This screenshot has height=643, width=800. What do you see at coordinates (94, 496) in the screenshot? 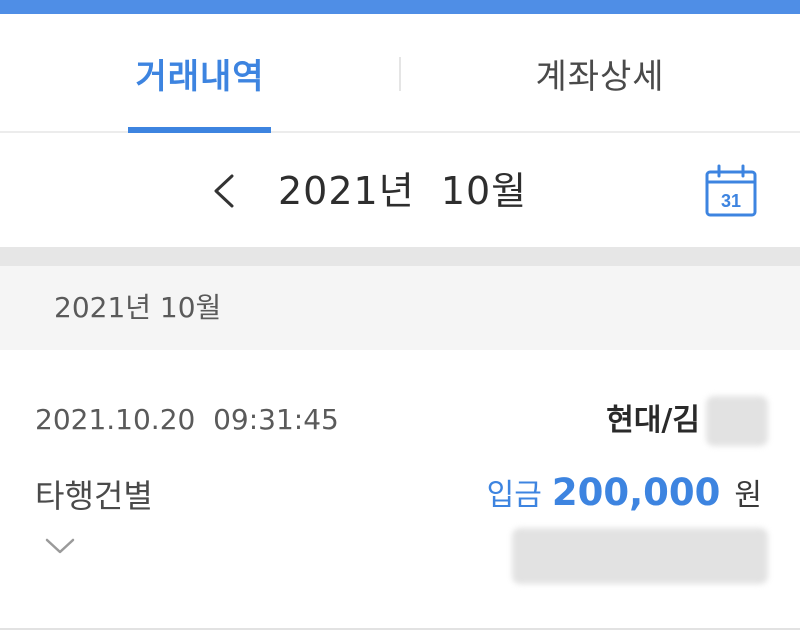
I see `transaction-type: 타행건별` at bounding box center [94, 496].